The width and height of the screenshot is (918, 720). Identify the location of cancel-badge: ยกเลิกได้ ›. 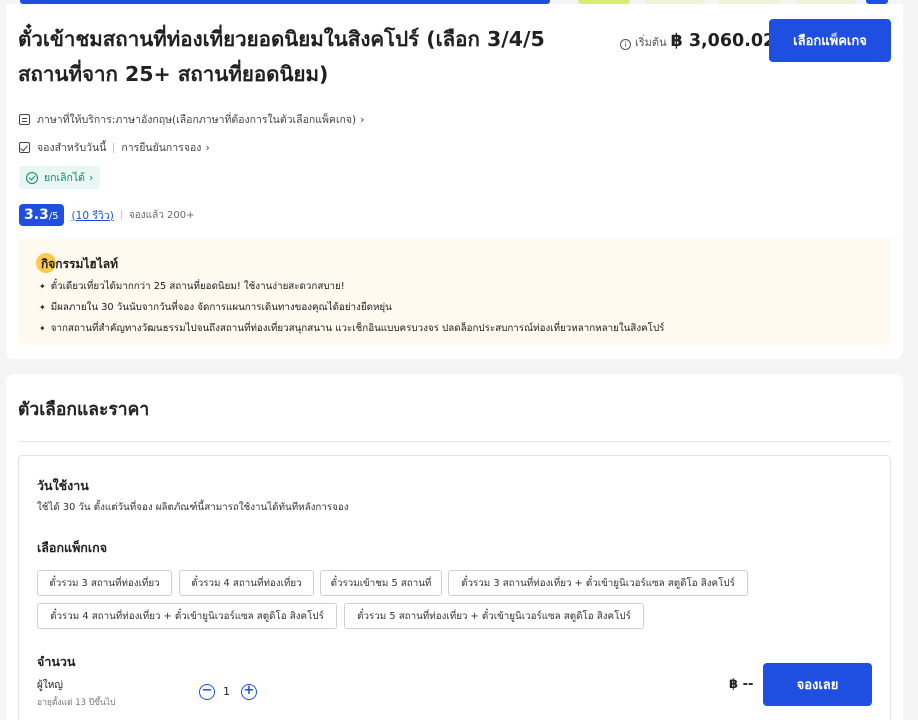
(60, 177).